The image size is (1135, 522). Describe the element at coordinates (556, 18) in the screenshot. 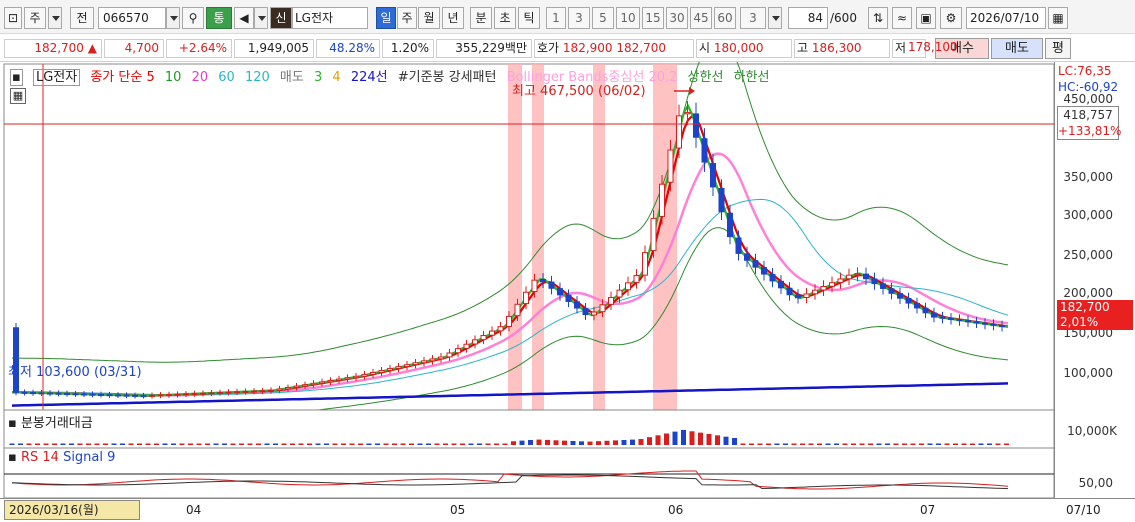

I see `interval-1-button: 1` at that location.